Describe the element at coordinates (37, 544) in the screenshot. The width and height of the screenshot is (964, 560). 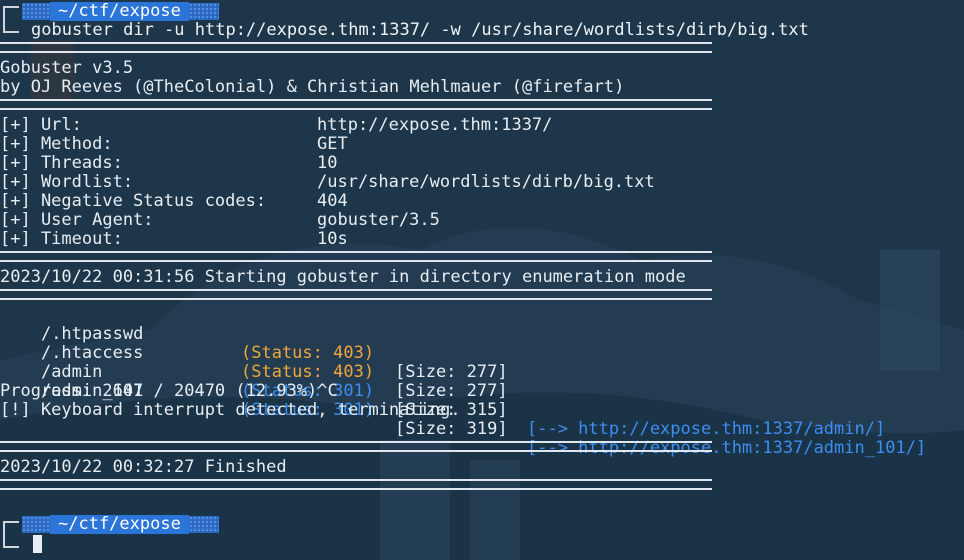
I see `text-cursor` at that location.